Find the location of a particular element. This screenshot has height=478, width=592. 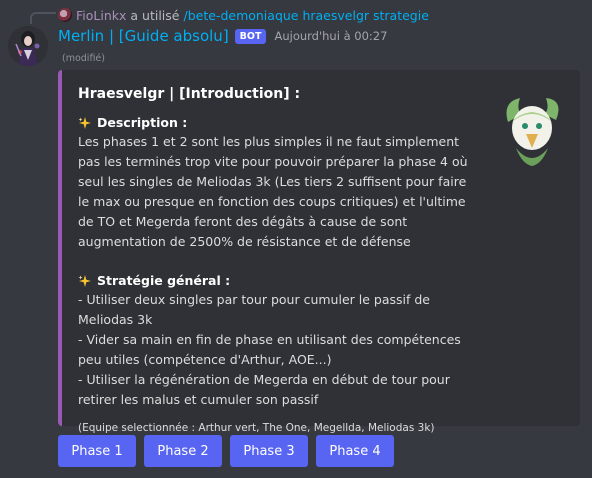

embed-title: Hraesvelgr | [Introduction] : is located at coordinates (189, 94).